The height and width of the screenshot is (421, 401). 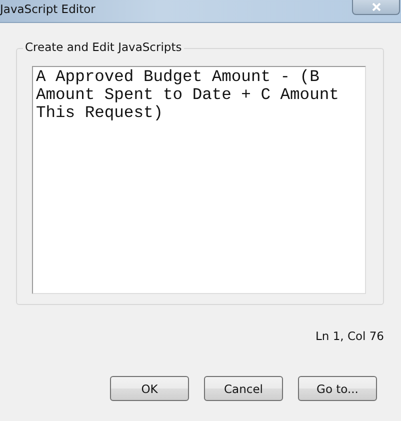 I want to click on group-label: Create and Edit JavaScripts, so click(x=103, y=47).